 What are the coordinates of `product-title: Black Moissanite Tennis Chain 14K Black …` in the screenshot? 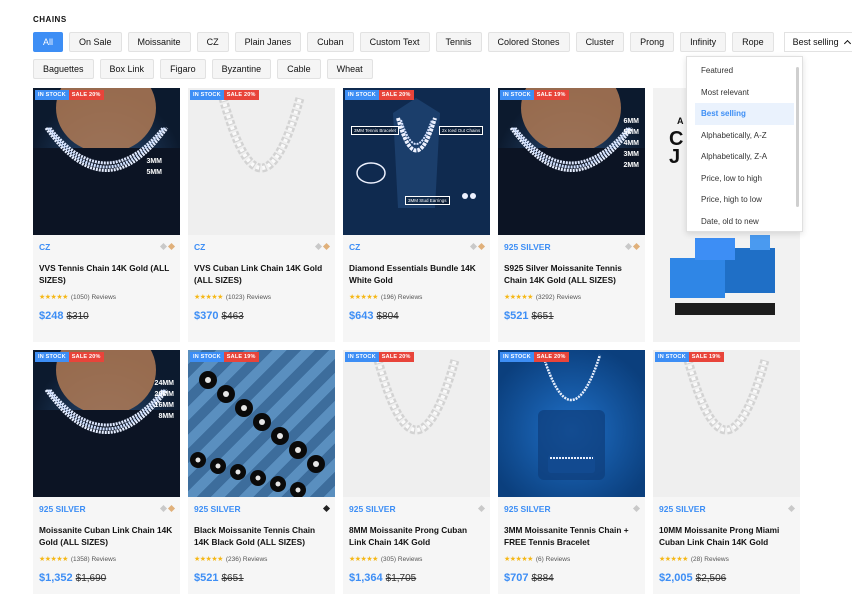 It's located at (261, 536).